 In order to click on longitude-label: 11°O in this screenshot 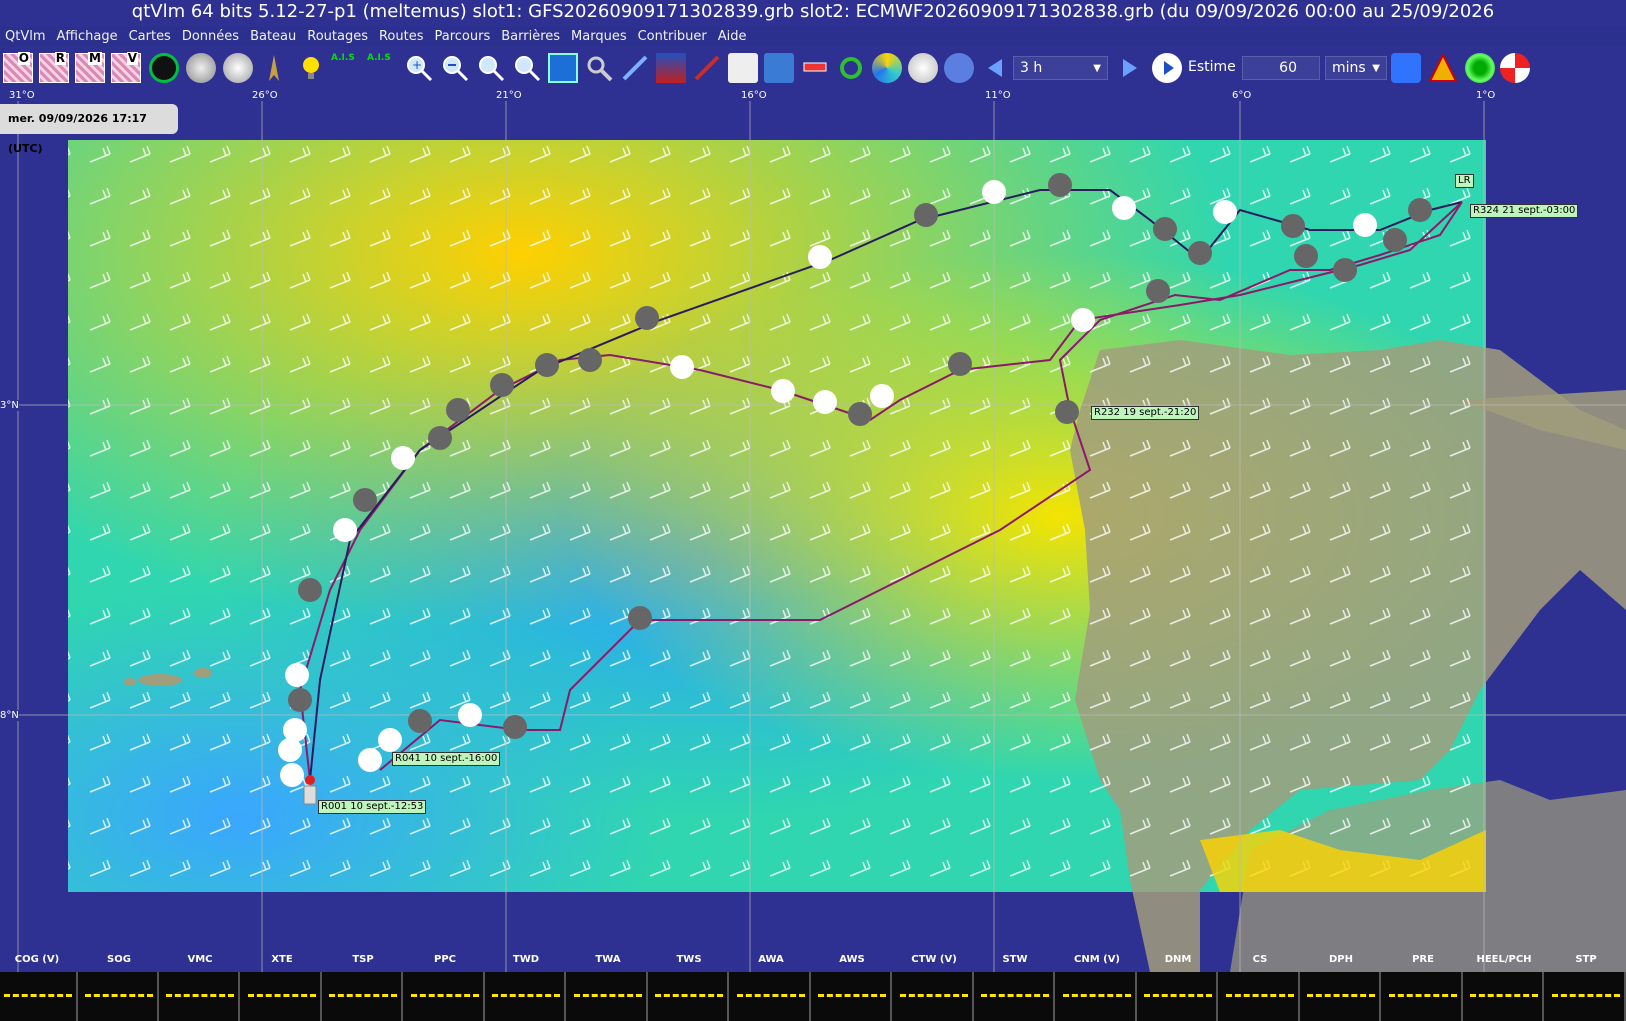, I will do `click(998, 95)`.